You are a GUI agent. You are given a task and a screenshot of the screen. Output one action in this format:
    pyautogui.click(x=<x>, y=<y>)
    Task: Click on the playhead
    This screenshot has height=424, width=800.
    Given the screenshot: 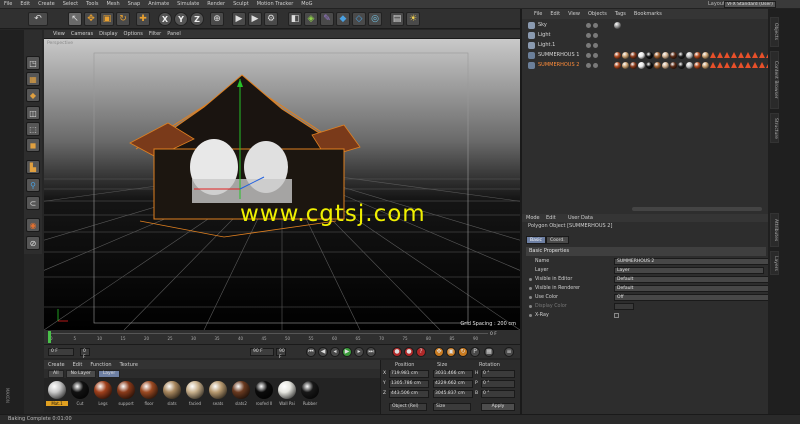 What is the action you would take?
    pyautogui.click(x=49, y=337)
    